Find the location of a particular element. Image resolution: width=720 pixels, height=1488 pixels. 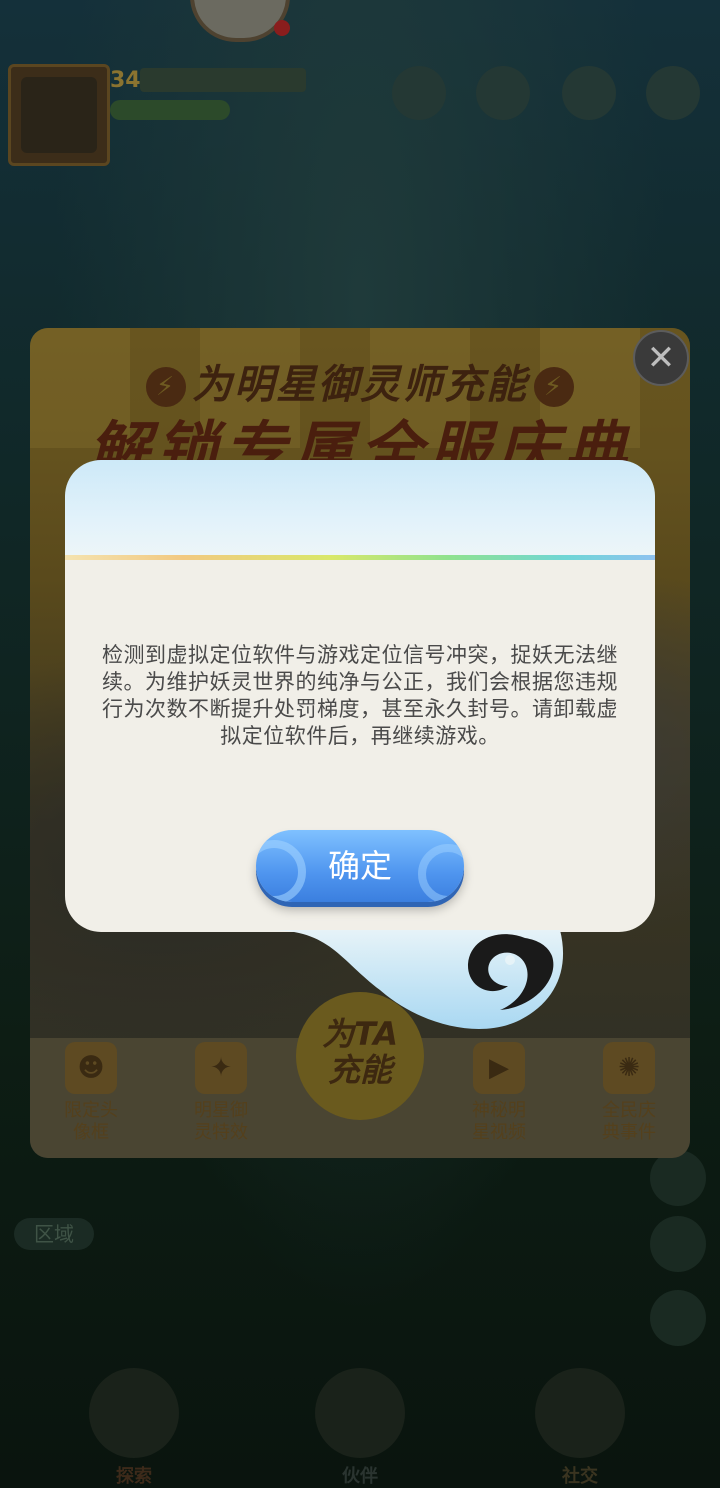

play-video-icon: ▶ is located at coordinates (499, 1068).